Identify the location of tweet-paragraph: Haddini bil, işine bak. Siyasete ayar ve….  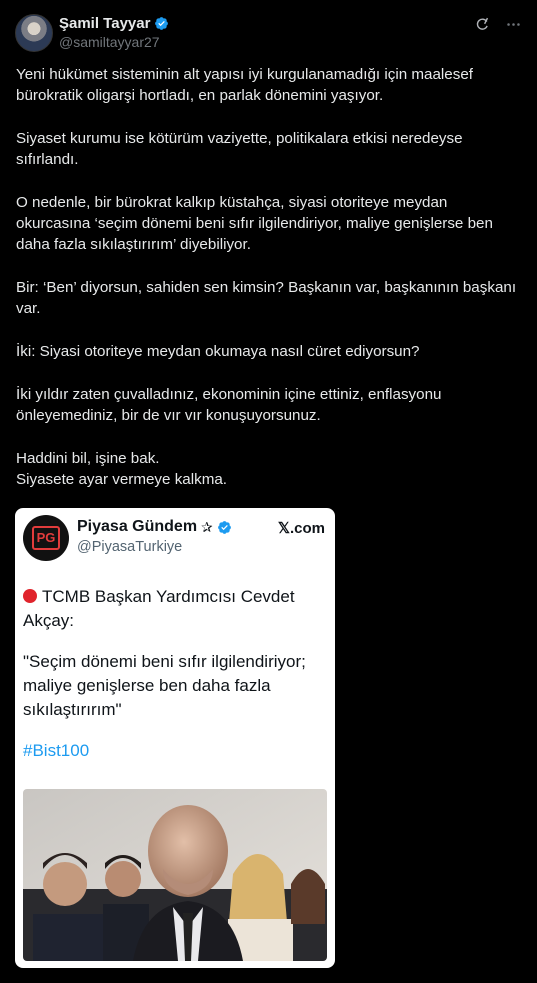
(122, 469).